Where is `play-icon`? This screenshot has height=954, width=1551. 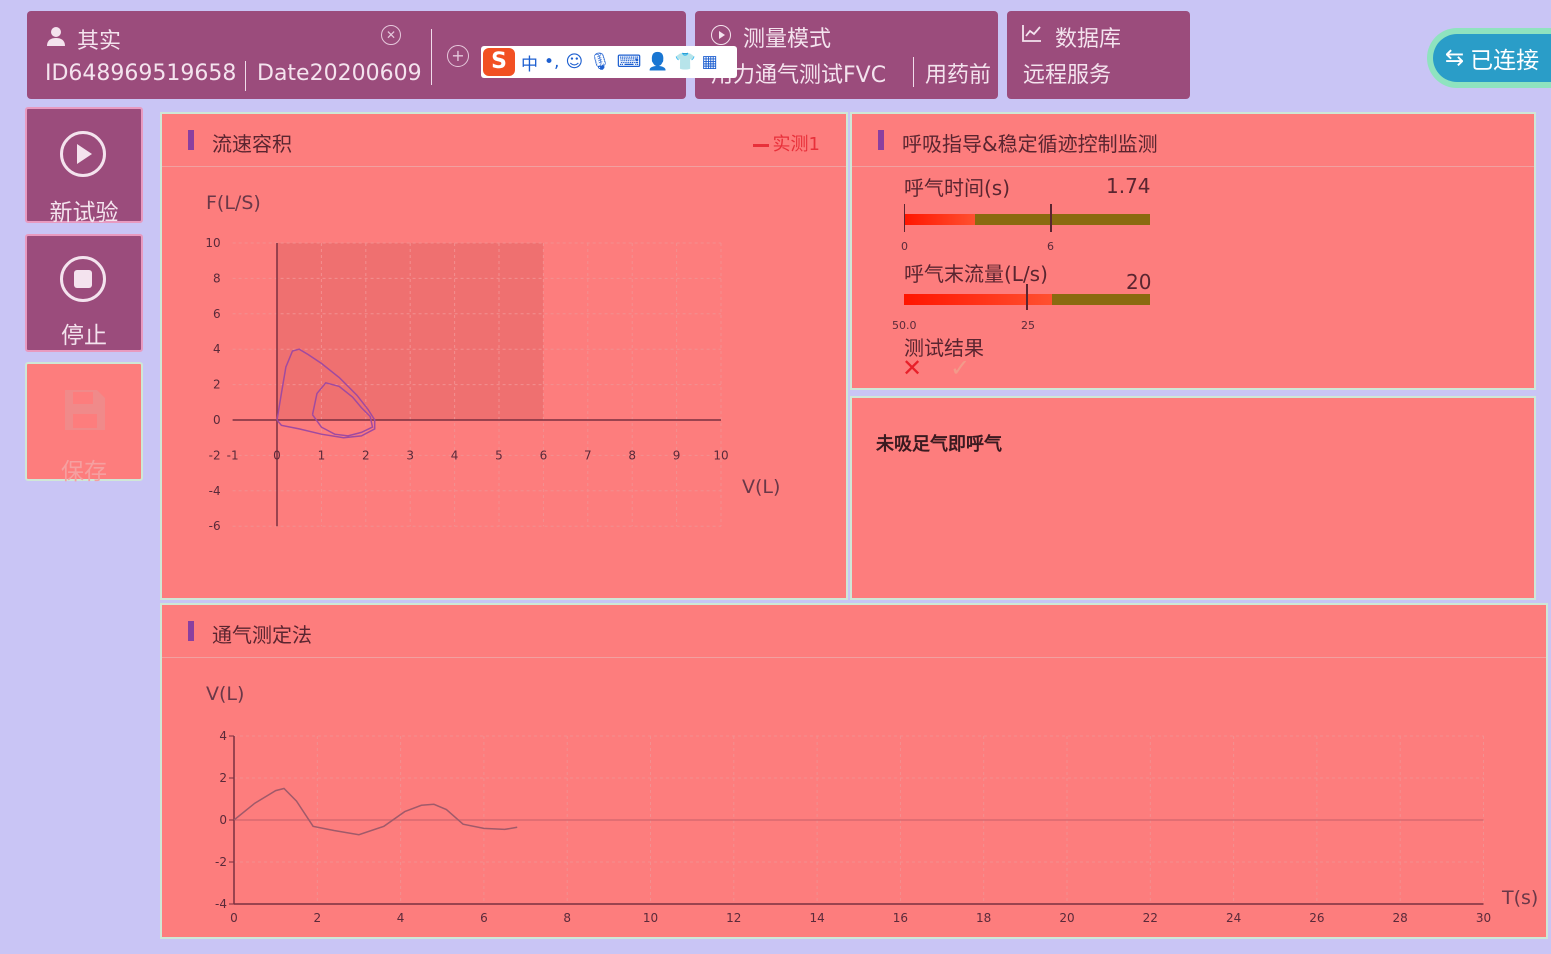
play-icon is located at coordinates (83, 154).